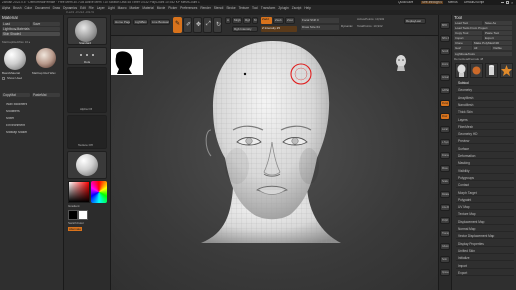  I want to click on dynamic-button: Dynamic, so click(347, 26).